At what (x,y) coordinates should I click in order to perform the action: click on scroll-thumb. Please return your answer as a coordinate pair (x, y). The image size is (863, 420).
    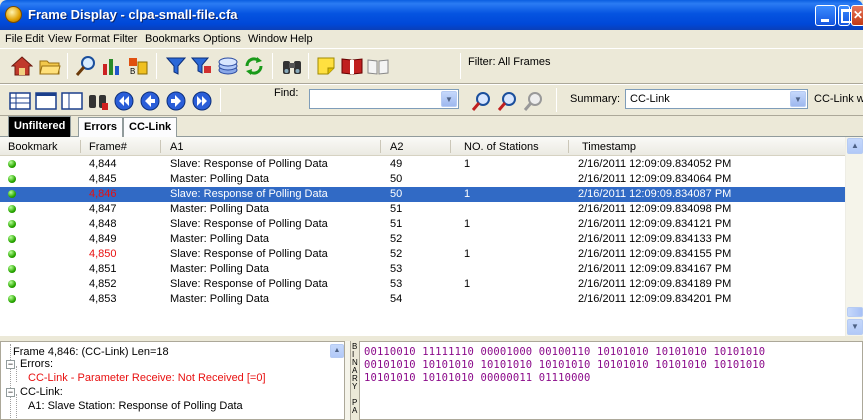
    Looking at the image, I should click on (855, 312).